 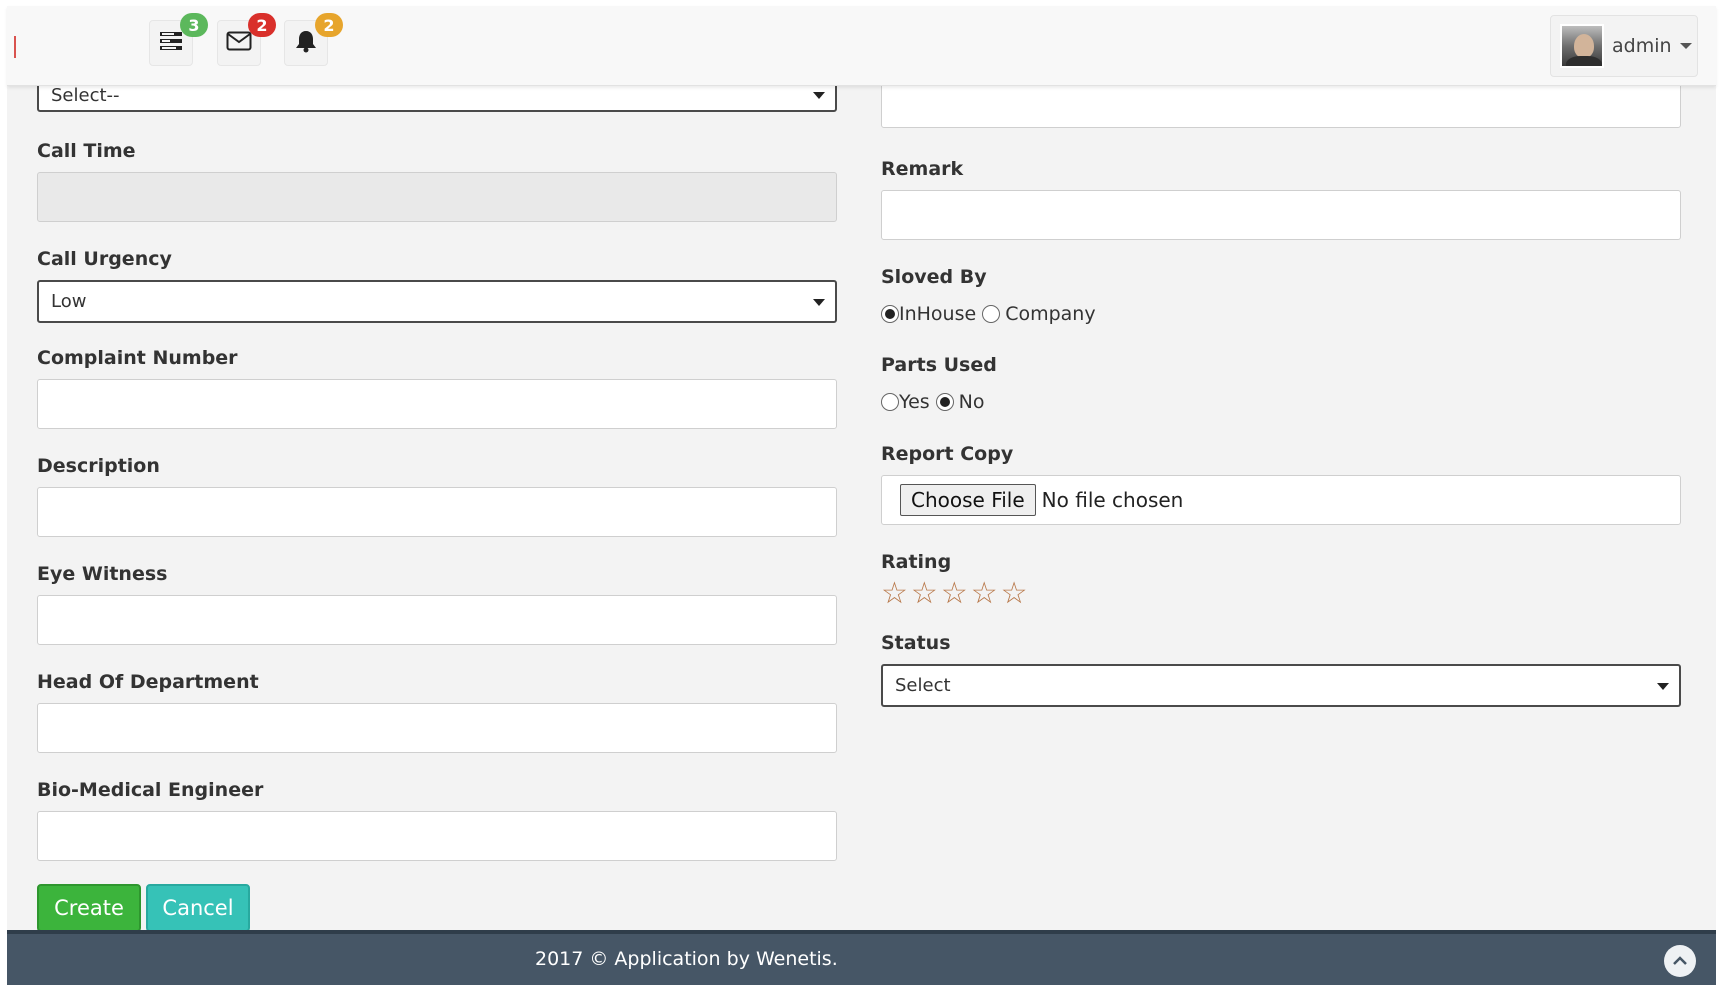 I want to click on messages-badge: 2, so click(x=262, y=25).